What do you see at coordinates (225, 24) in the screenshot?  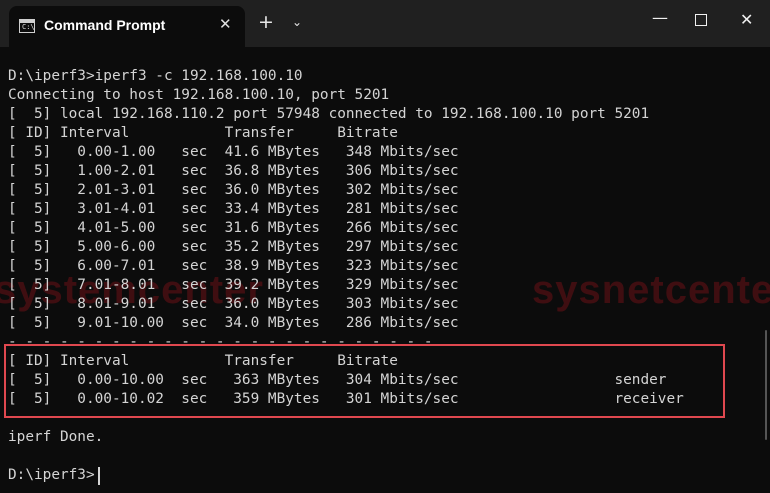 I see `close-tab-icon: ✕` at bounding box center [225, 24].